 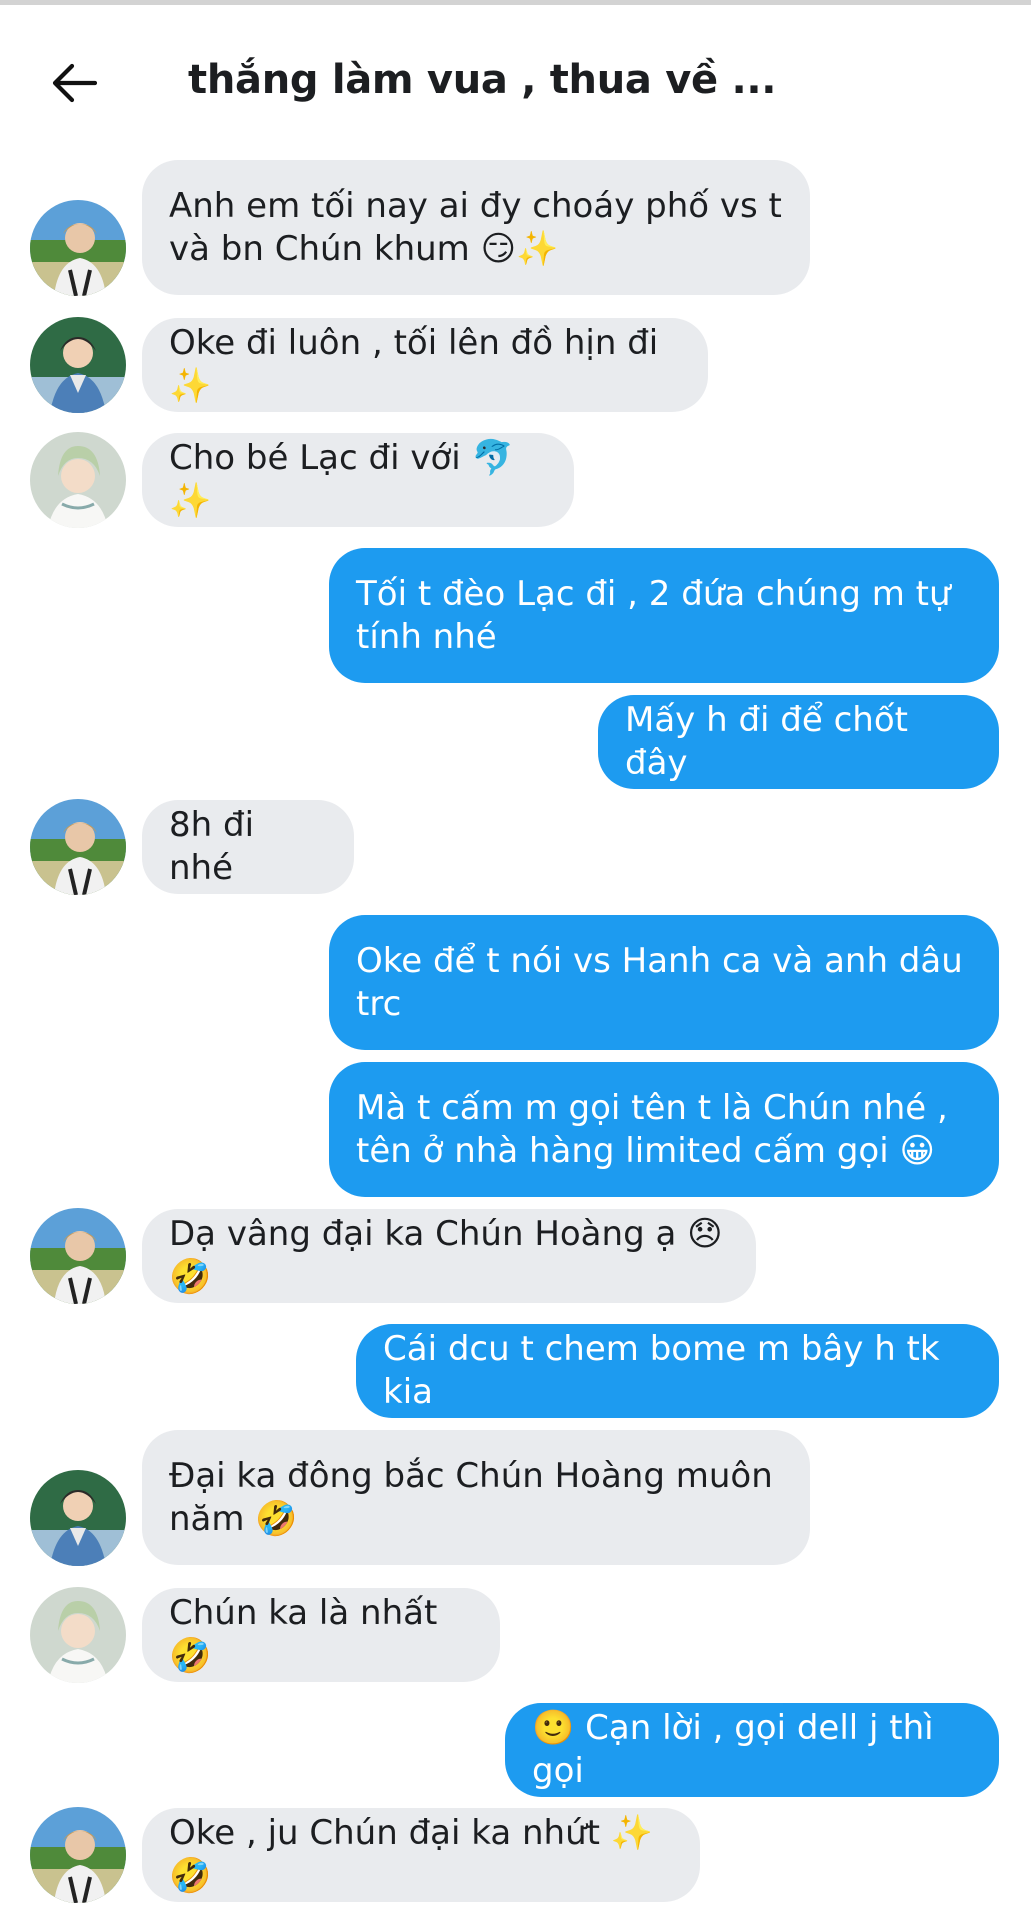 What do you see at coordinates (212, 846) in the screenshot?
I see `message-text: 8h đi nhé` at bounding box center [212, 846].